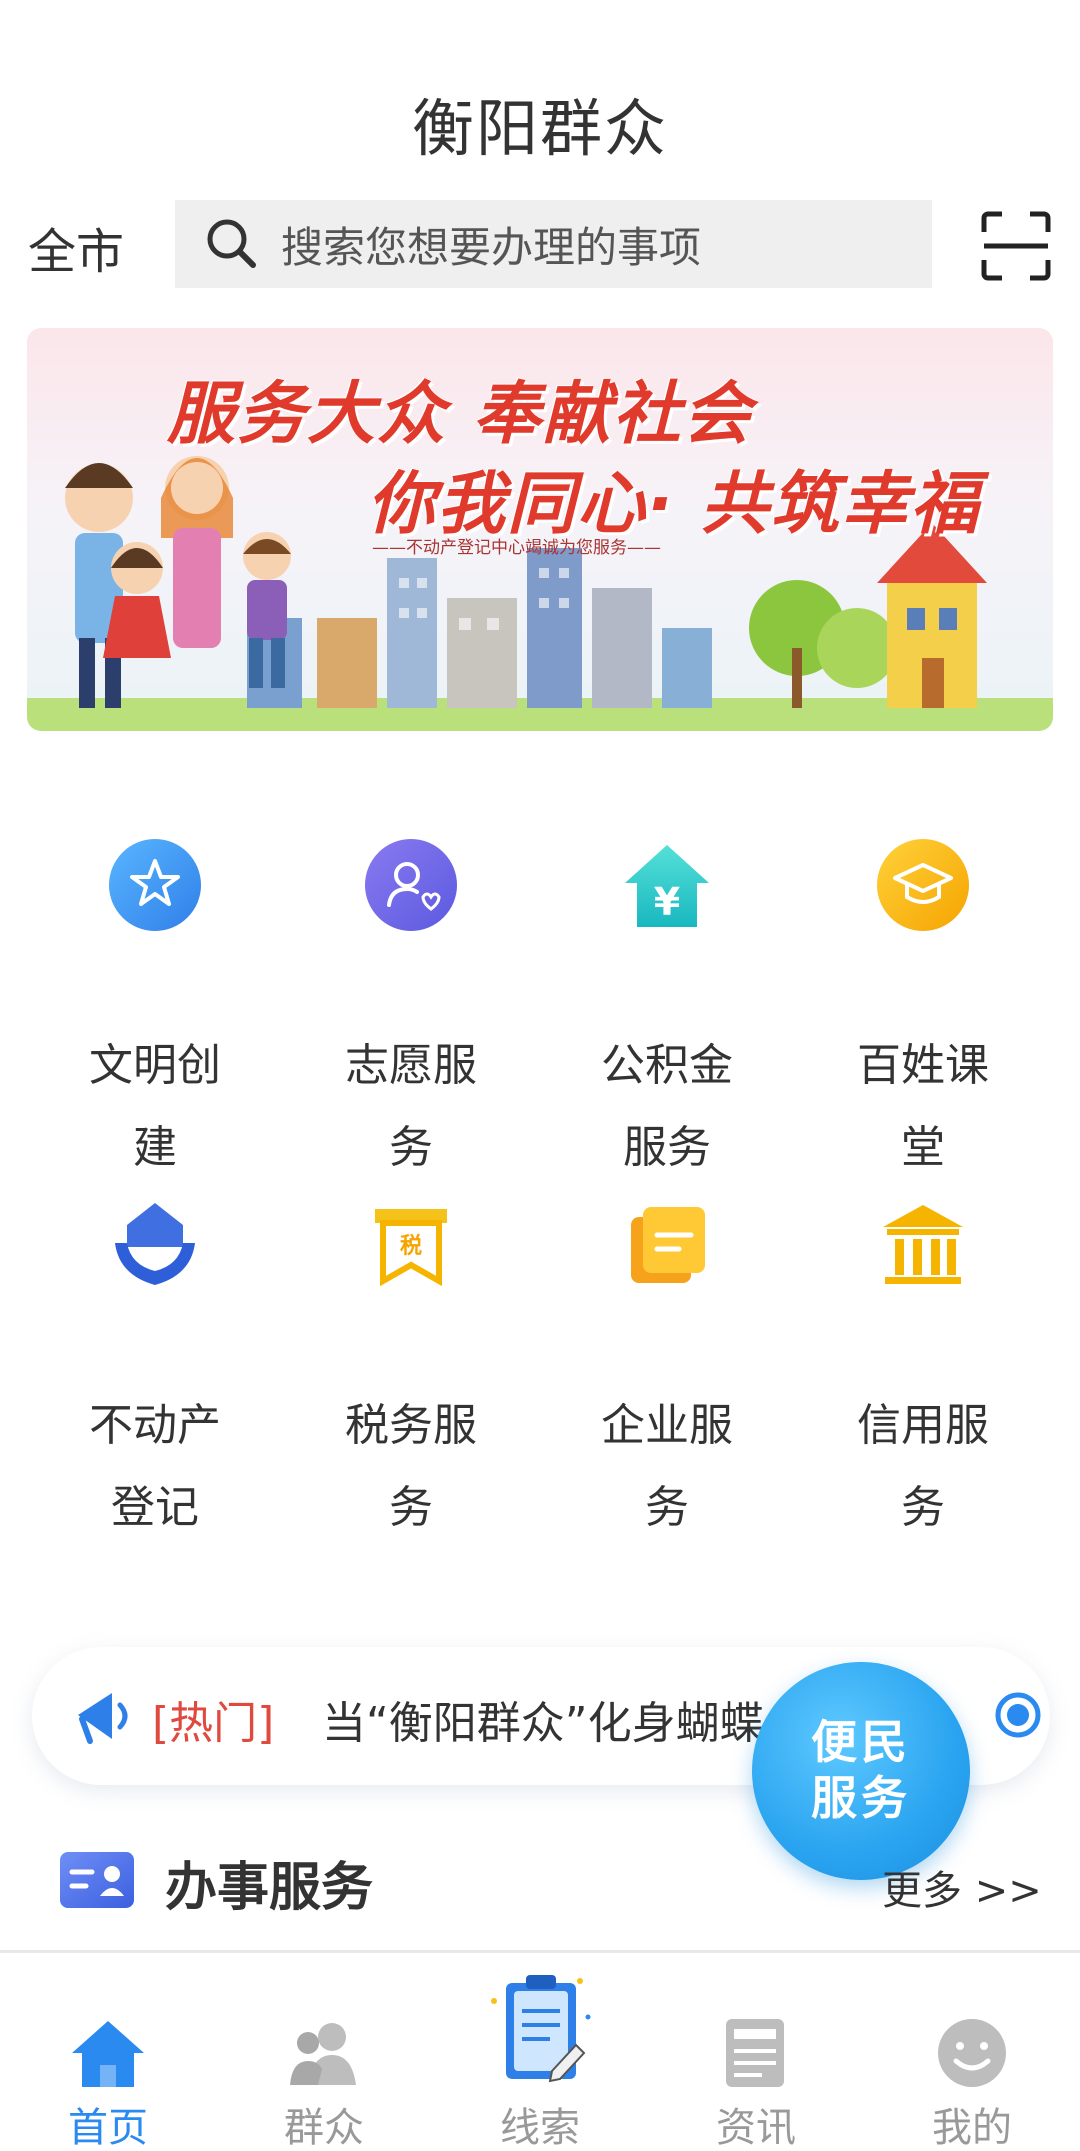  What do you see at coordinates (213, 1723) in the screenshot?
I see `hot-tag: [热门]` at bounding box center [213, 1723].